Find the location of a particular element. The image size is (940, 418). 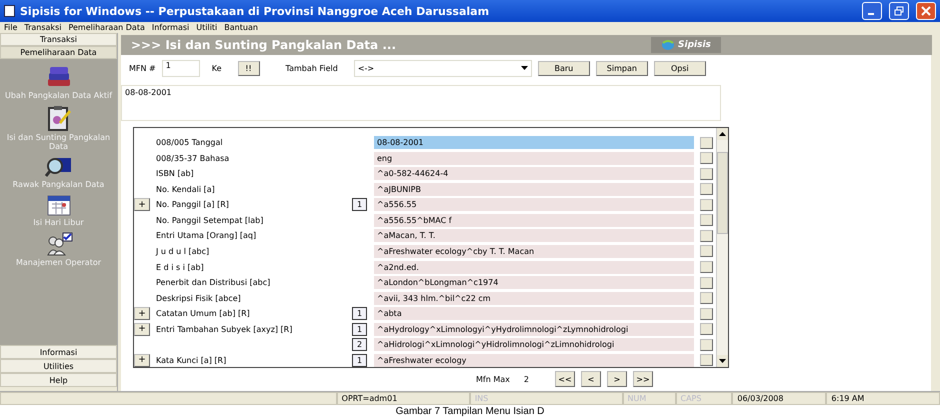

scroll-up-icon is located at coordinates (722, 134).